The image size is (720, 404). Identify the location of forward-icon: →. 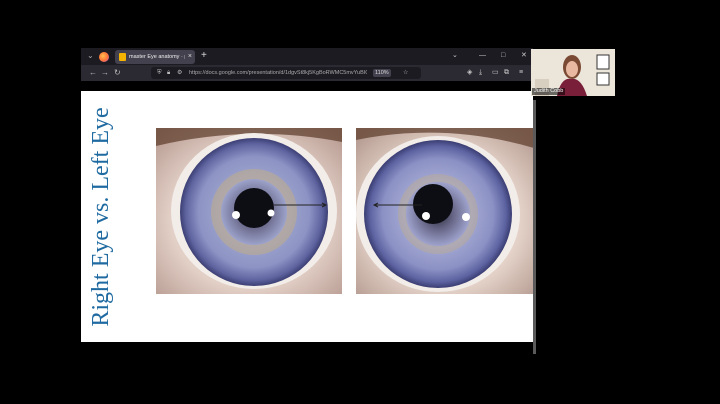
(105, 73).